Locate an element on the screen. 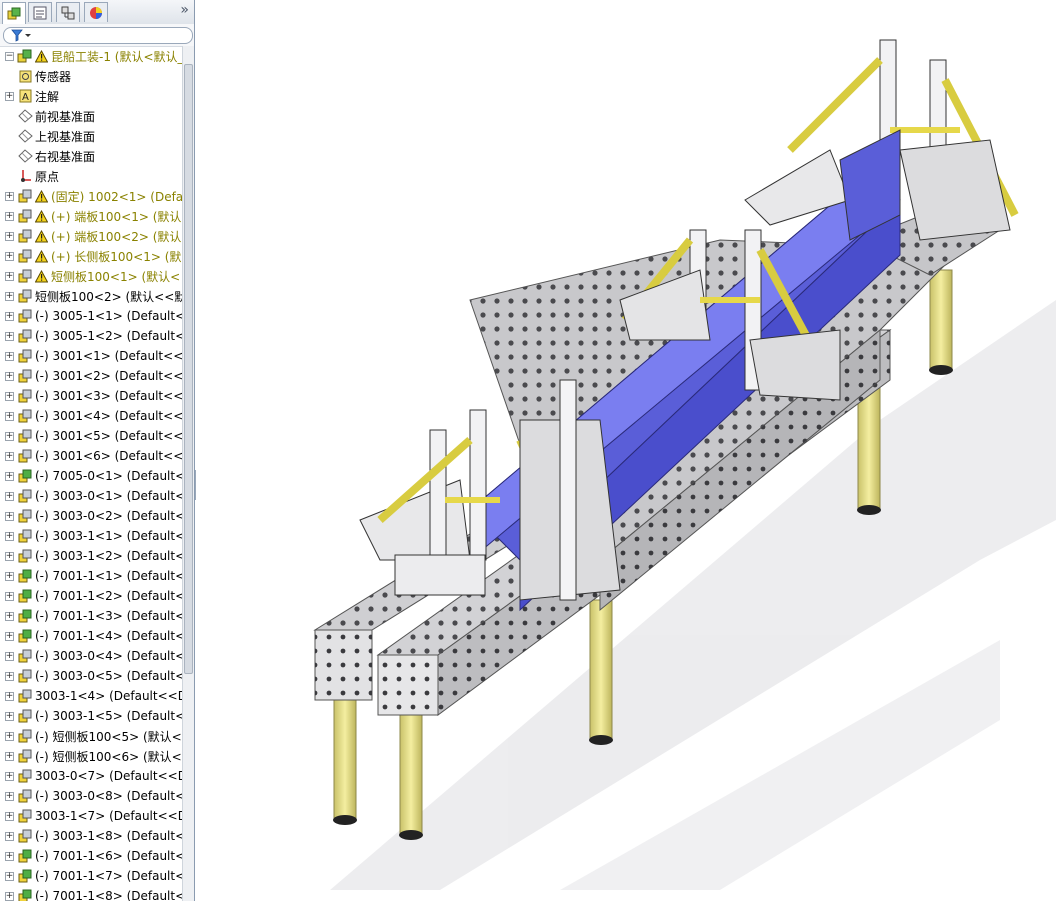  tree-item: + (-) 3003-1<8> (Default< is located at coordinates (91, 836).